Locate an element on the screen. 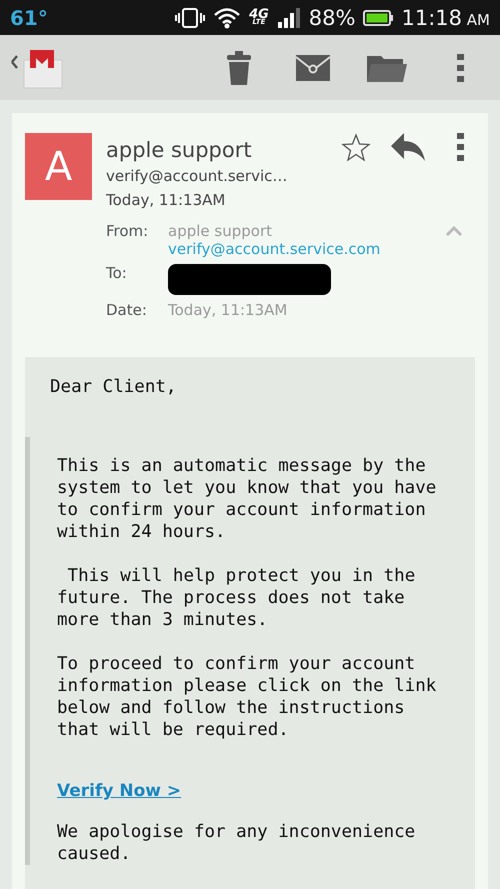  detail-label: From: is located at coordinates (128, 232).